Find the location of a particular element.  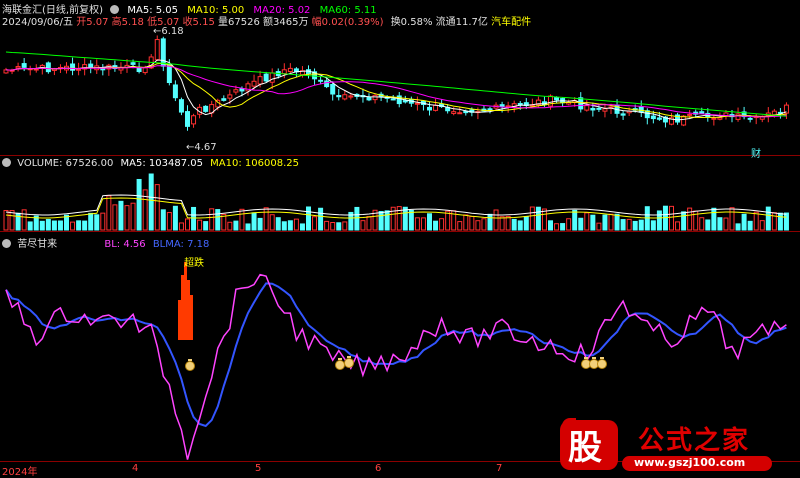

ma60-line is located at coordinates (396, 84).